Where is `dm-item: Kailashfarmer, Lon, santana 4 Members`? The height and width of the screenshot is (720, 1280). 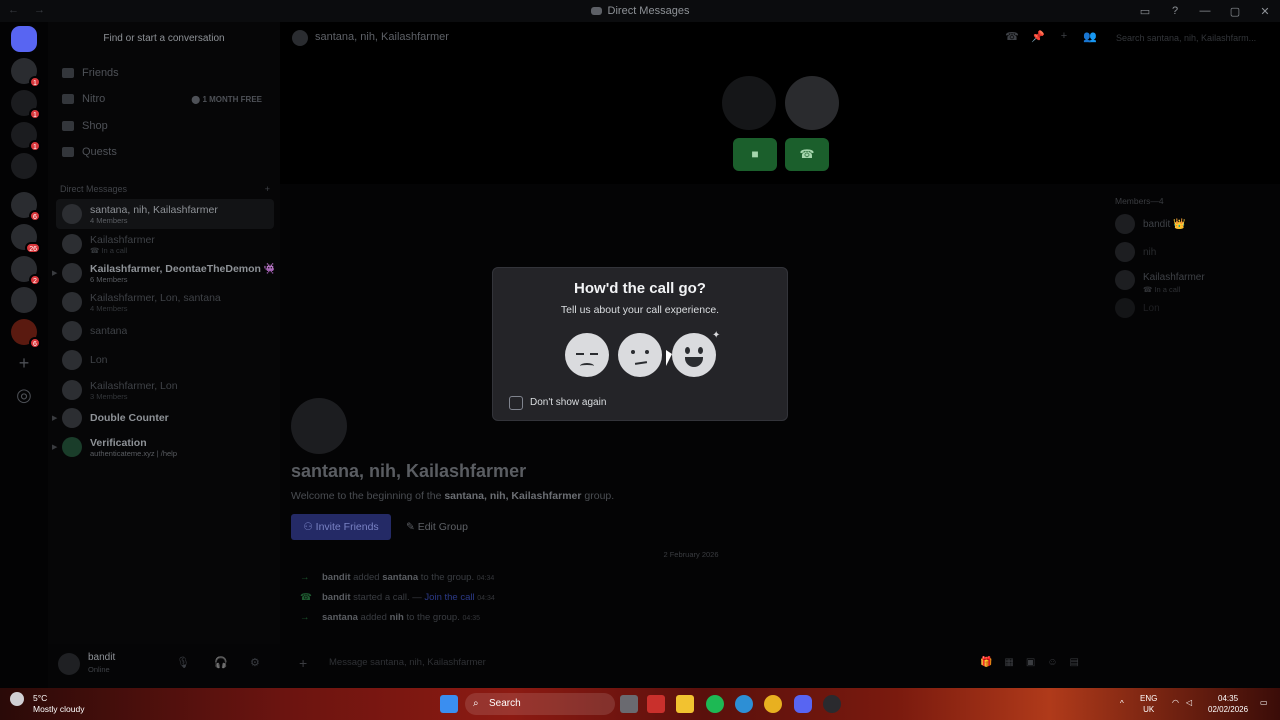 dm-item: Kailashfarmer, Lon, santana 4 Members is located at coordinates (165, 302).